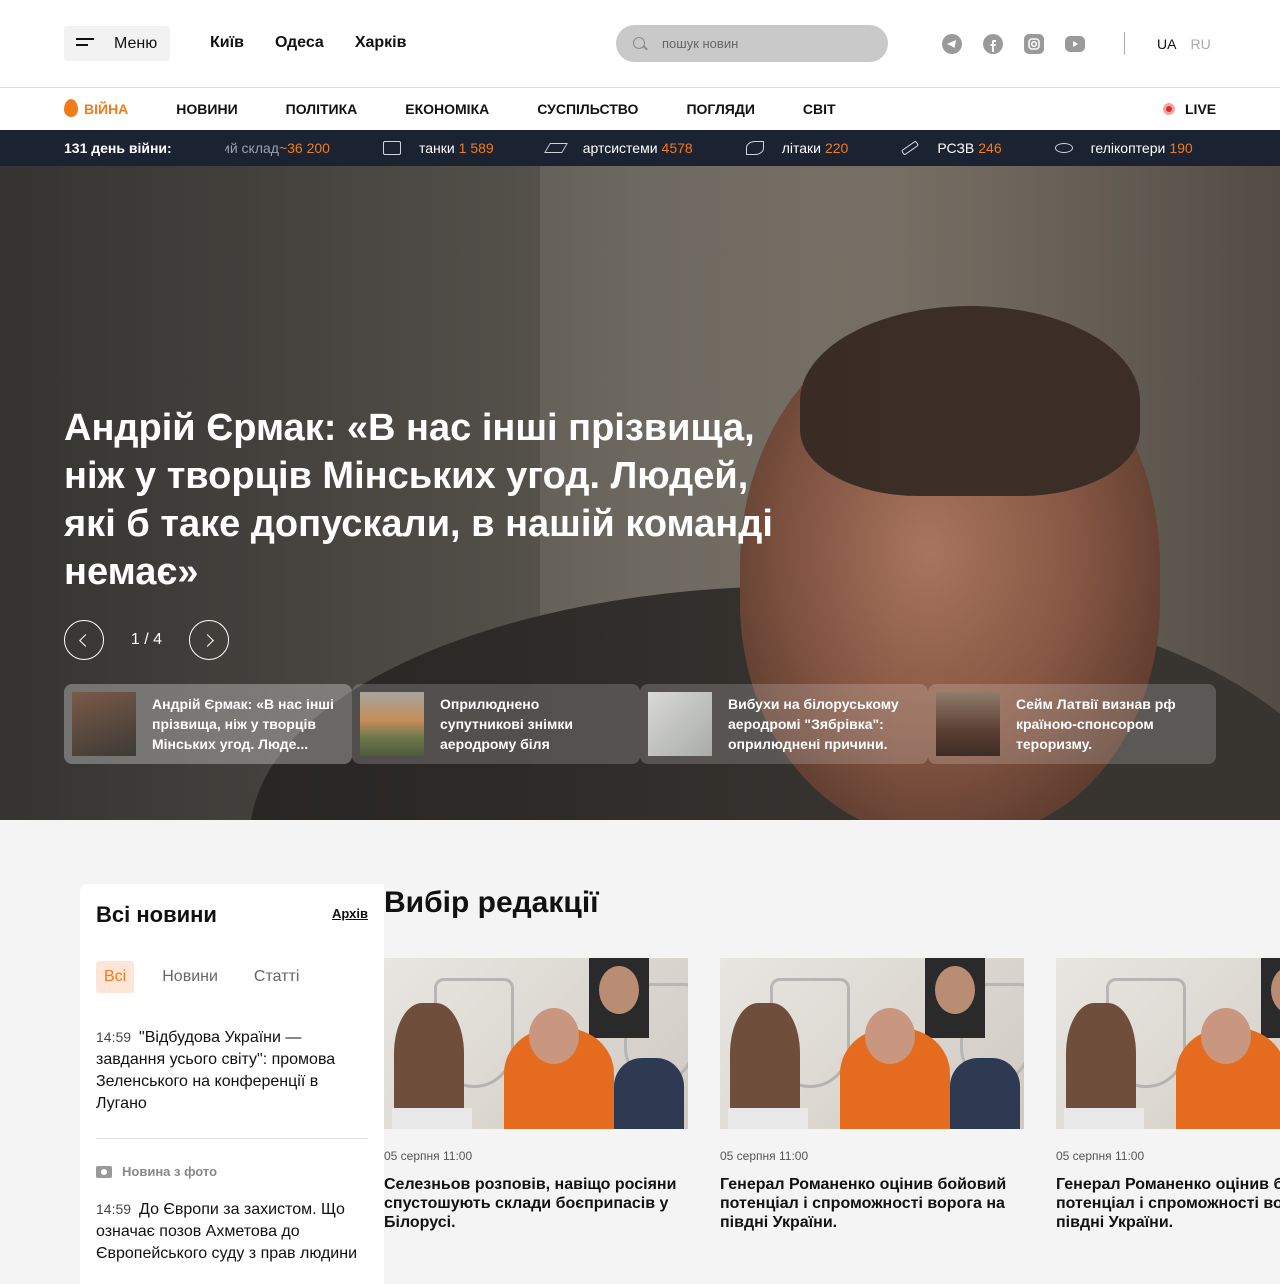 The image size is (1280, 1284). I want to click on ticker-value: 220, so click(836, 148).